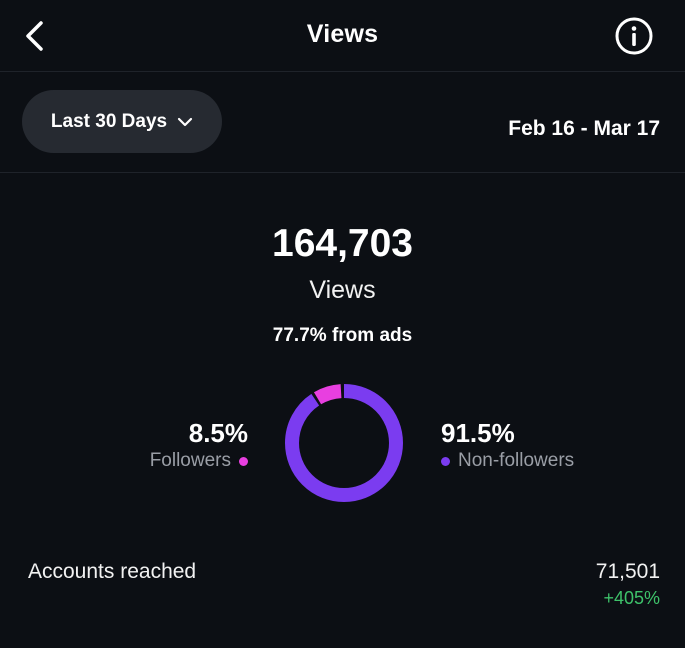 The image size is (685, 648). Describe the element at coordinates (342, 290) in the screenshot. I see `views-label: Views` at that location.